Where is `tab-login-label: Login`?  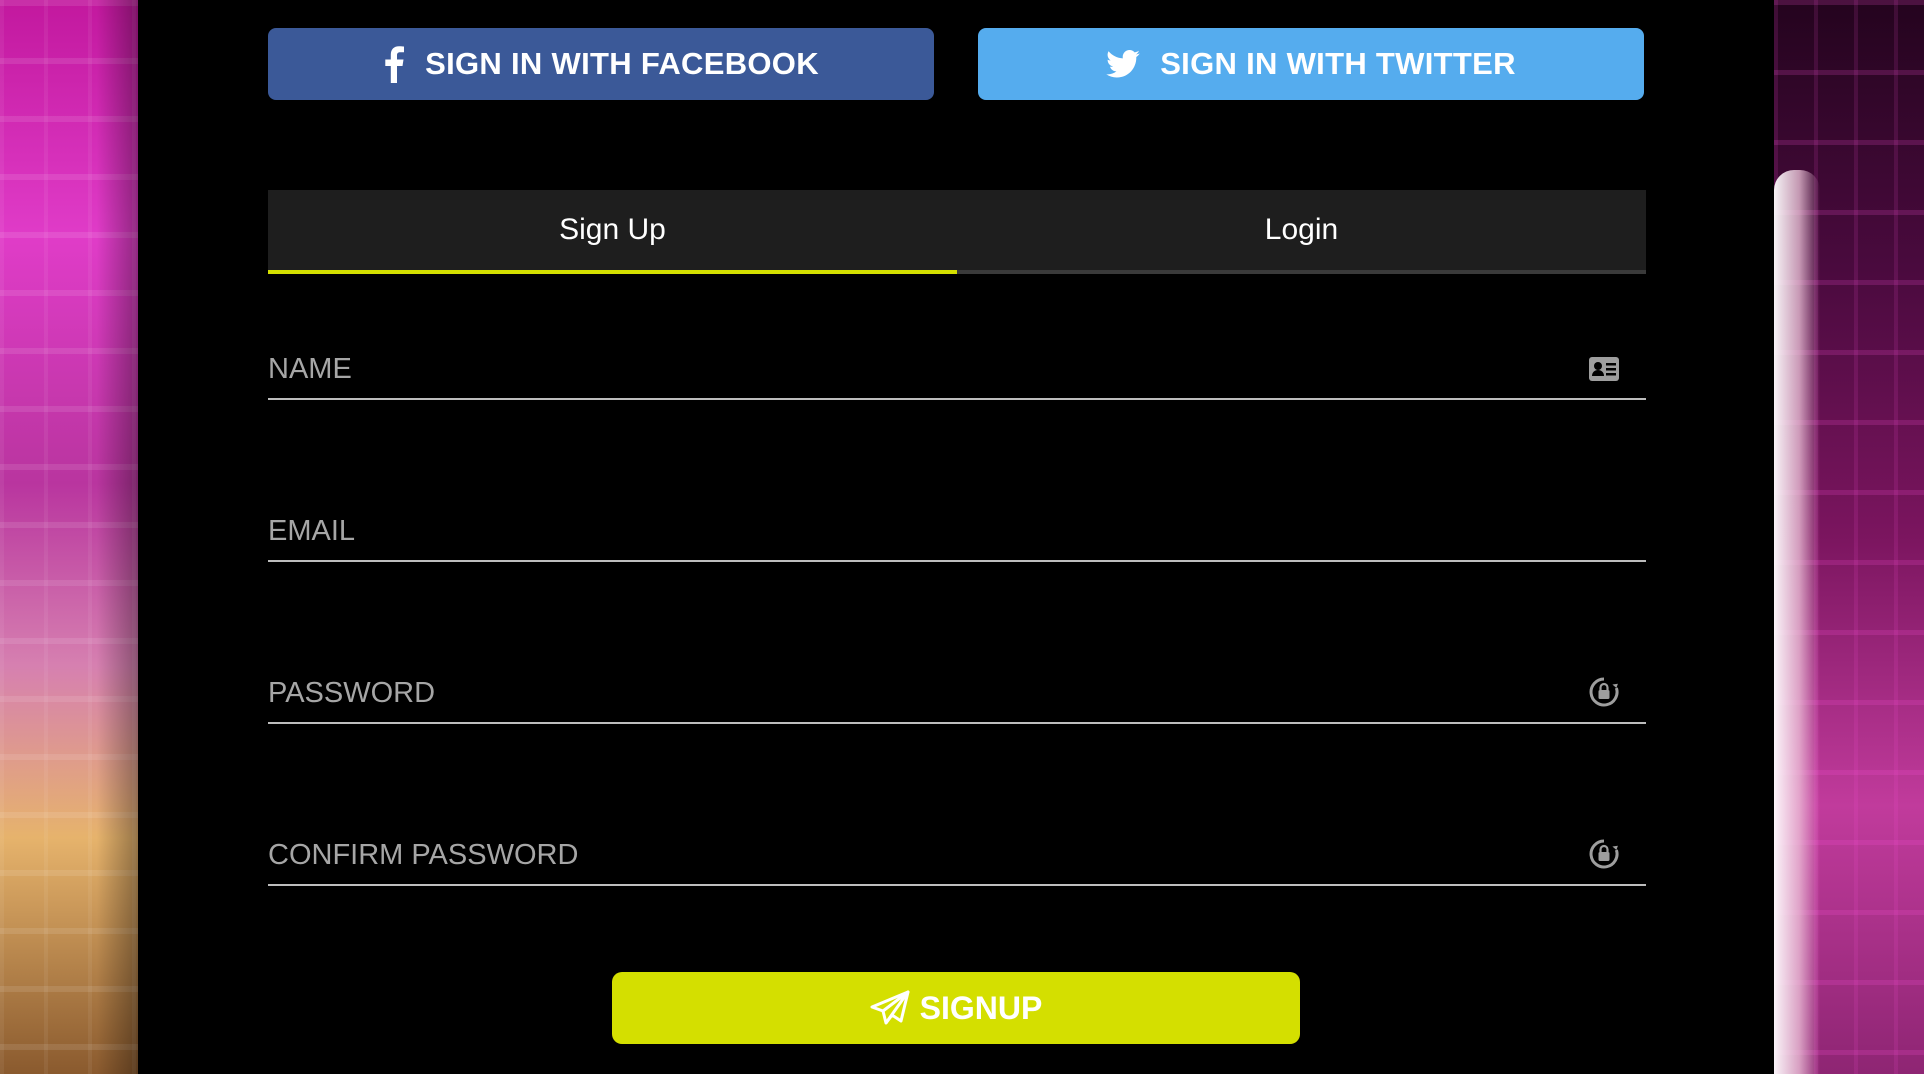 tab-login-label: Login is located at coordinates (1301, 229).